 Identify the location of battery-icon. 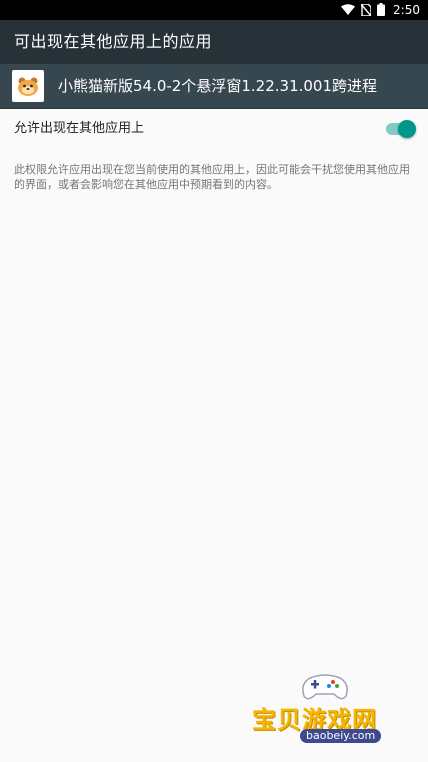
(381, 10).